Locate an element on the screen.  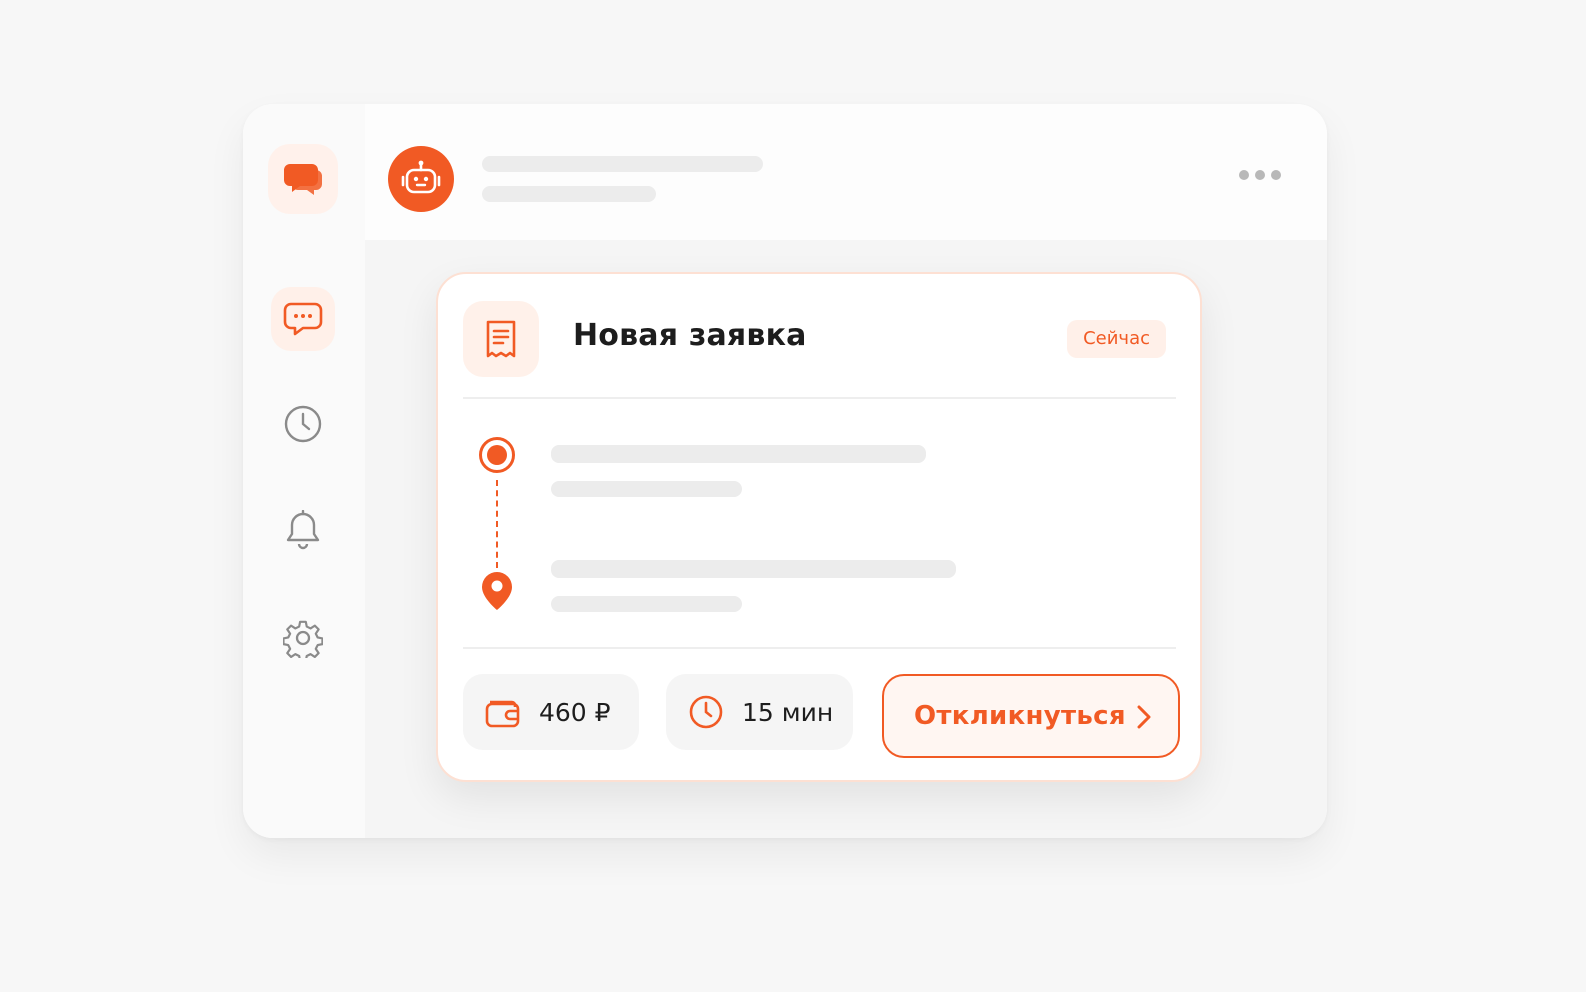
header-subtitle-placeholder is located at coordinates (569, 194).